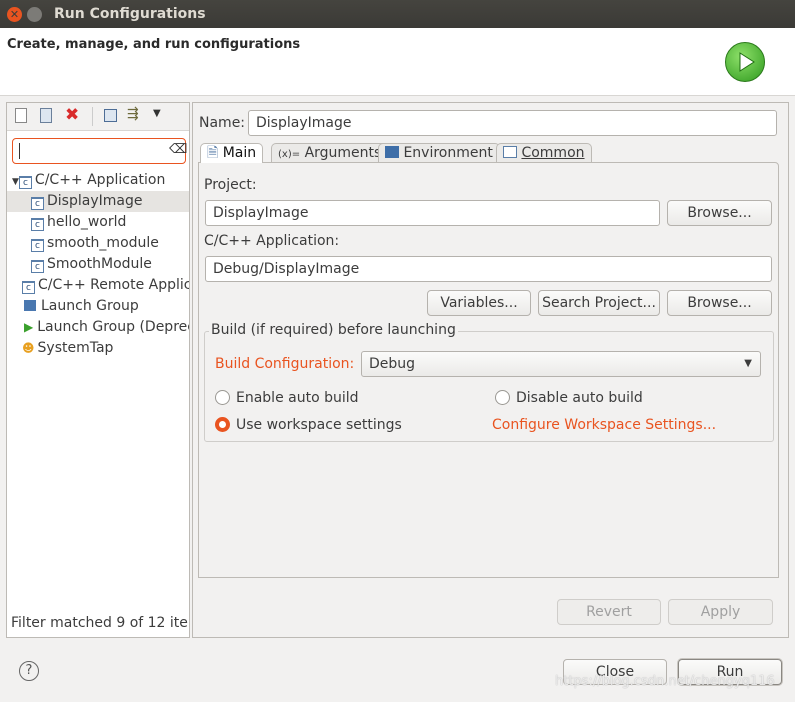 This screenshot has width=795, height=702. I want to click on tab-common: Common, so click(544, 153).